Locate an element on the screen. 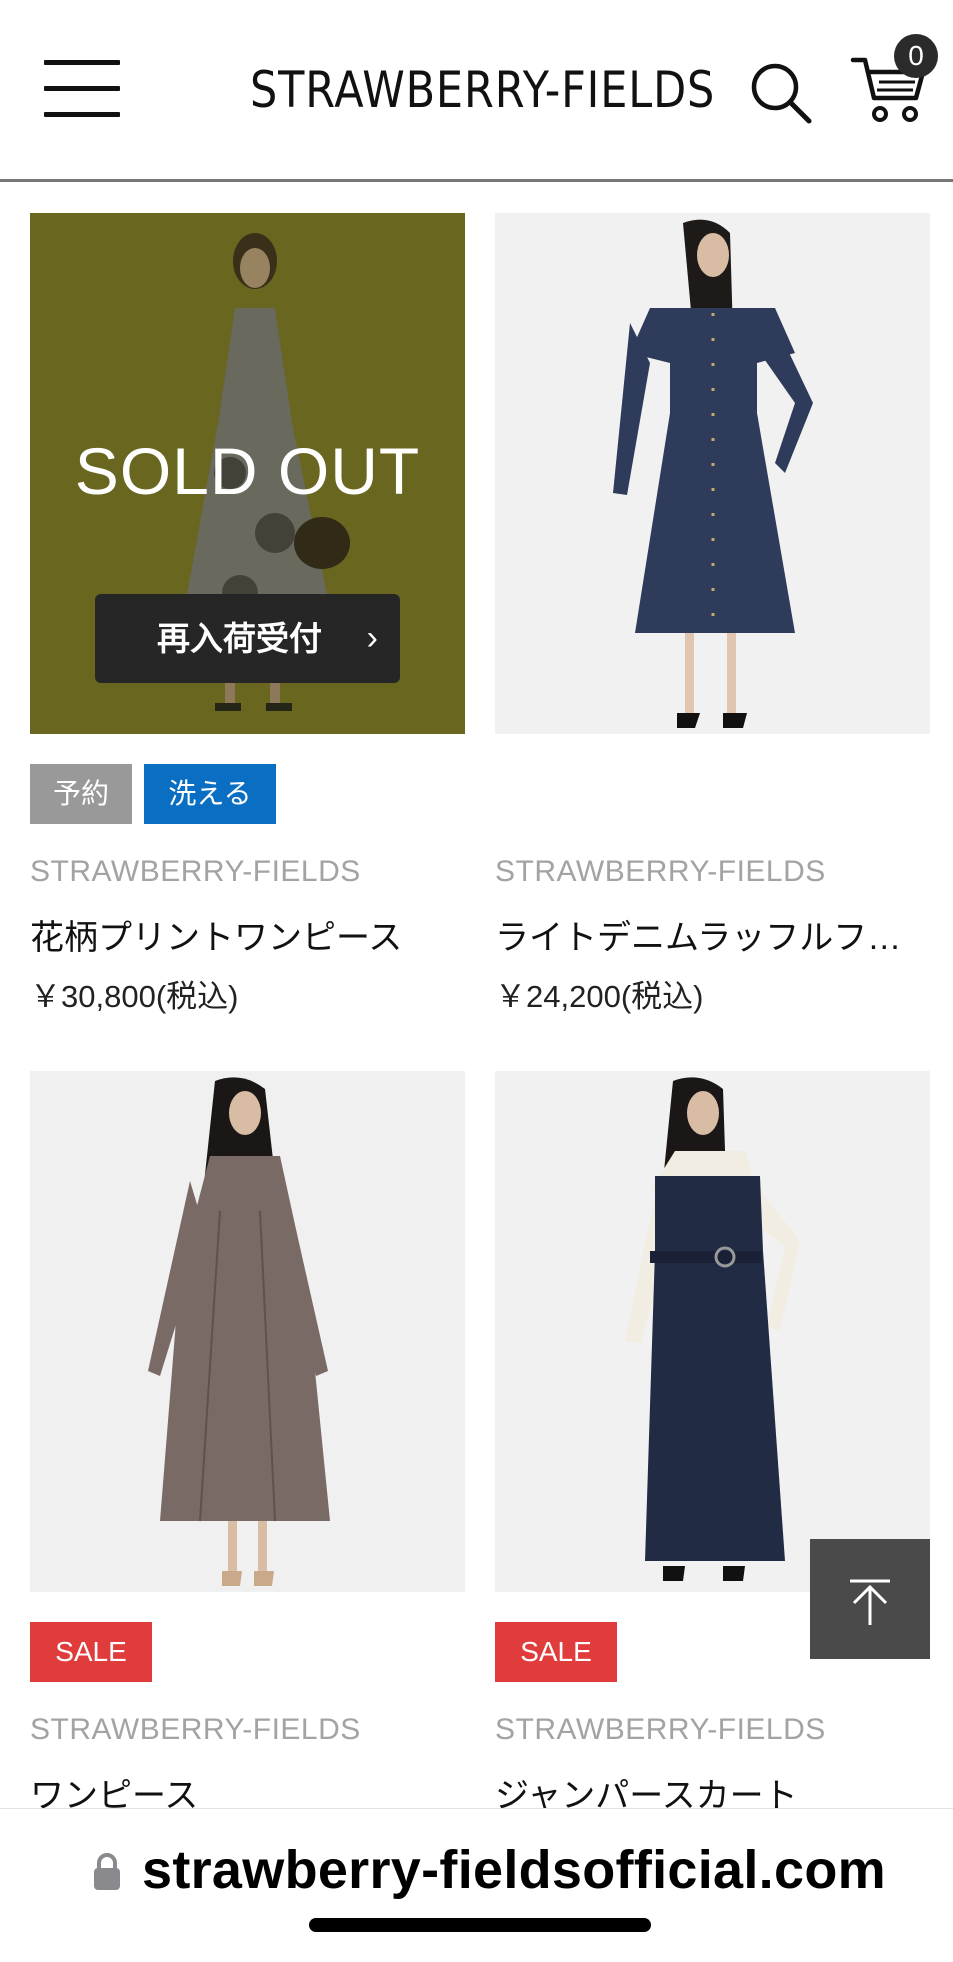 The height and width of the screenshot is (1962, 953). chevron-right-icon: › is located at coordinates (372, 638).